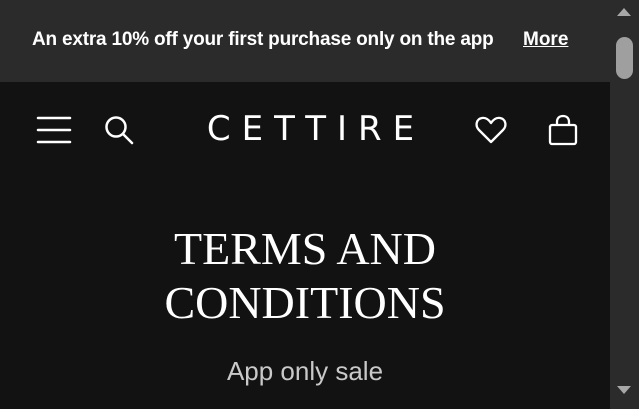 This screenshot has width=639, height=409. Describe the element at coordinates (305, 248) in the screenshot. I see `page-title-line-1: TERMS AND` at that location.